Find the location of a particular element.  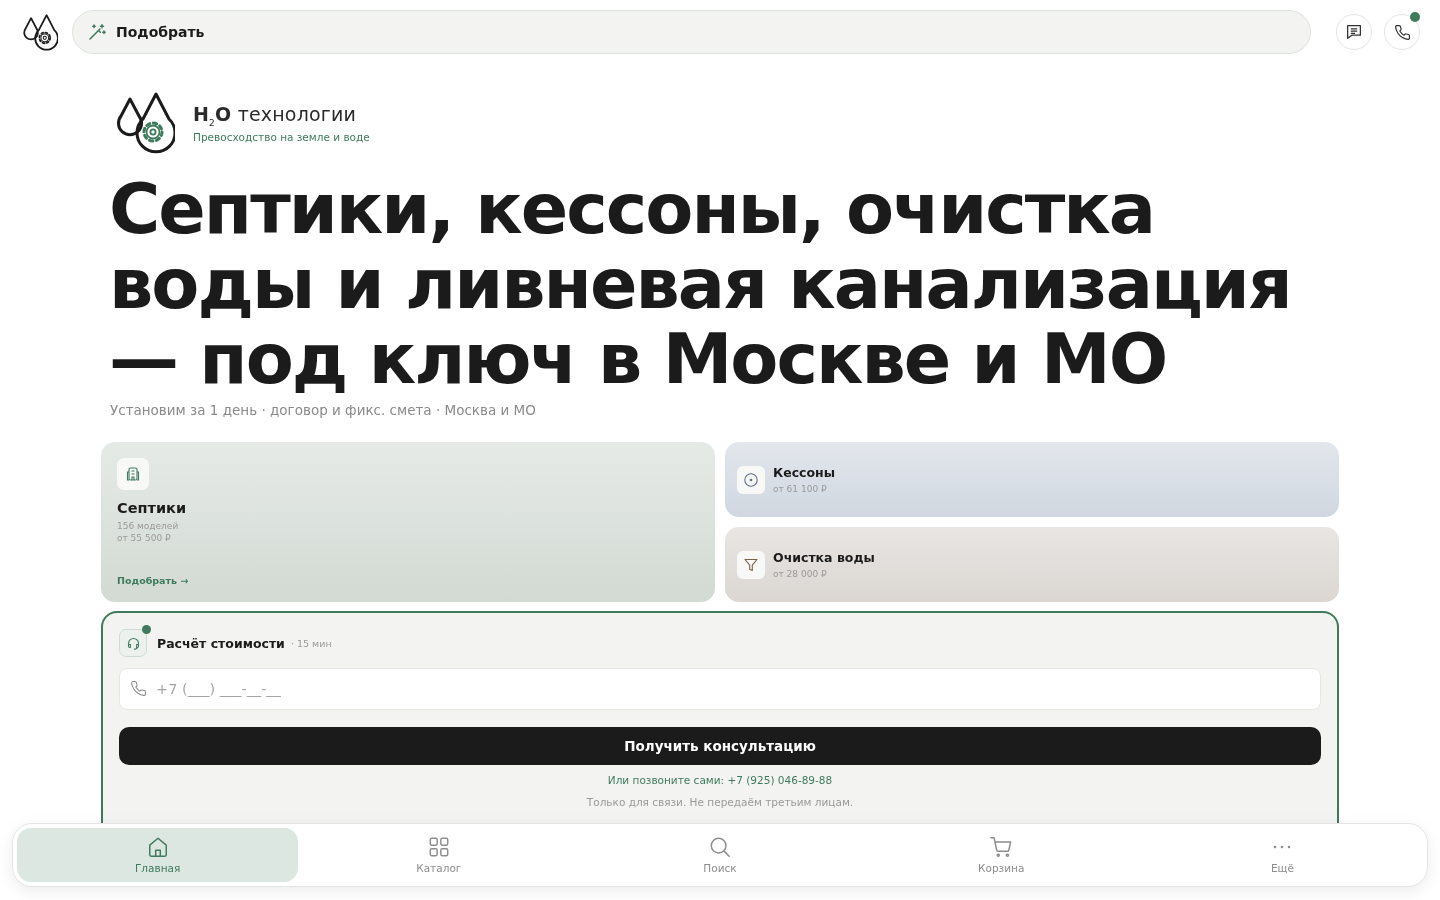

chat-button is located at coordinates (1354, 32).